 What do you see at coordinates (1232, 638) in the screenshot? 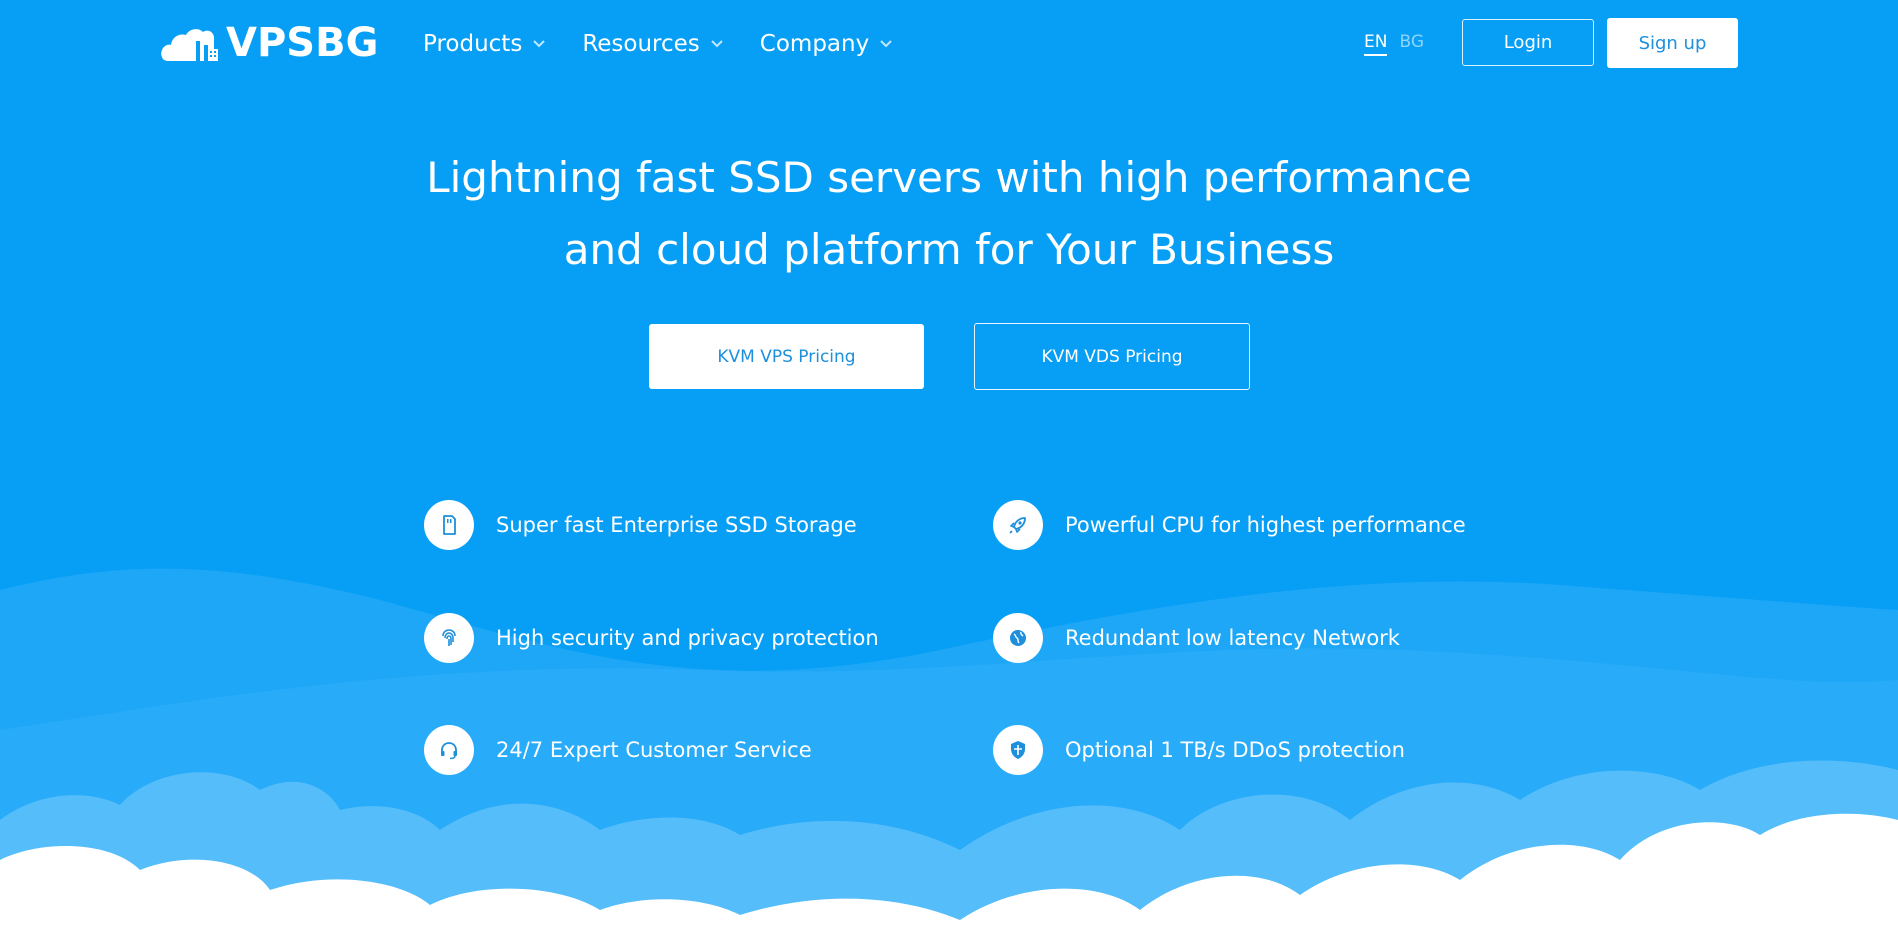
I see `feature-label: Redundant low latency Network` at bounding box center [1232, 638].